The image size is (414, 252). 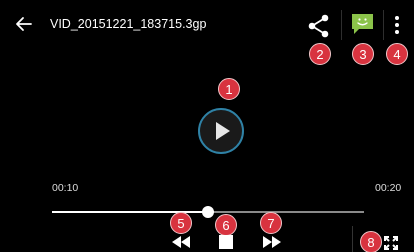 I want to click on callout-8: 8, so click(x=371, y=241).